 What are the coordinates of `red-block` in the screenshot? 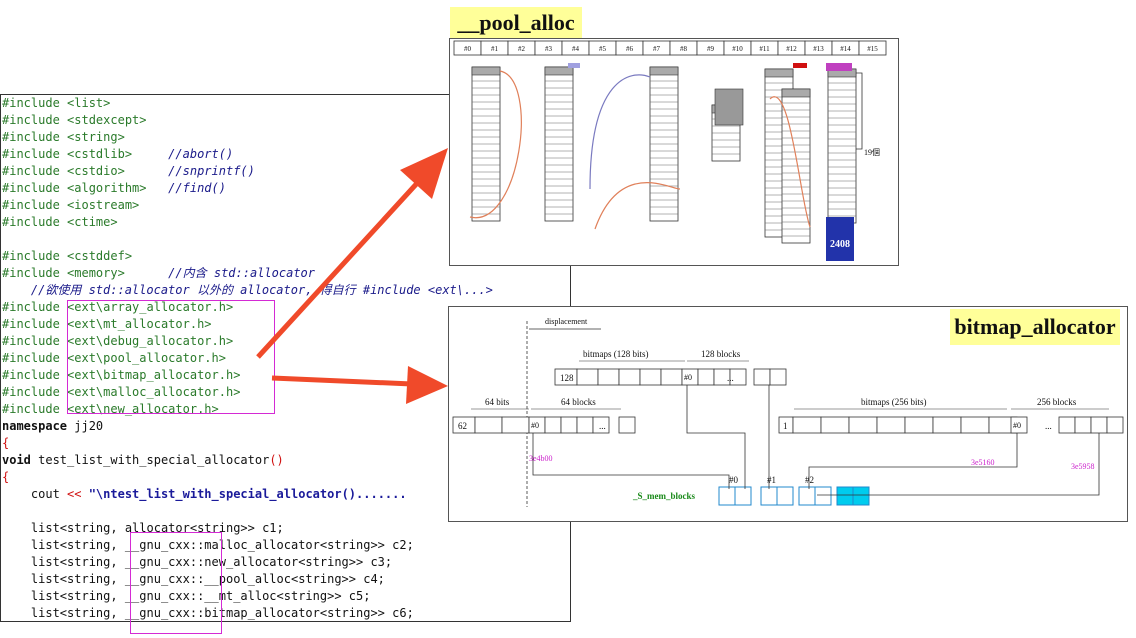 It's located at (800, 65).